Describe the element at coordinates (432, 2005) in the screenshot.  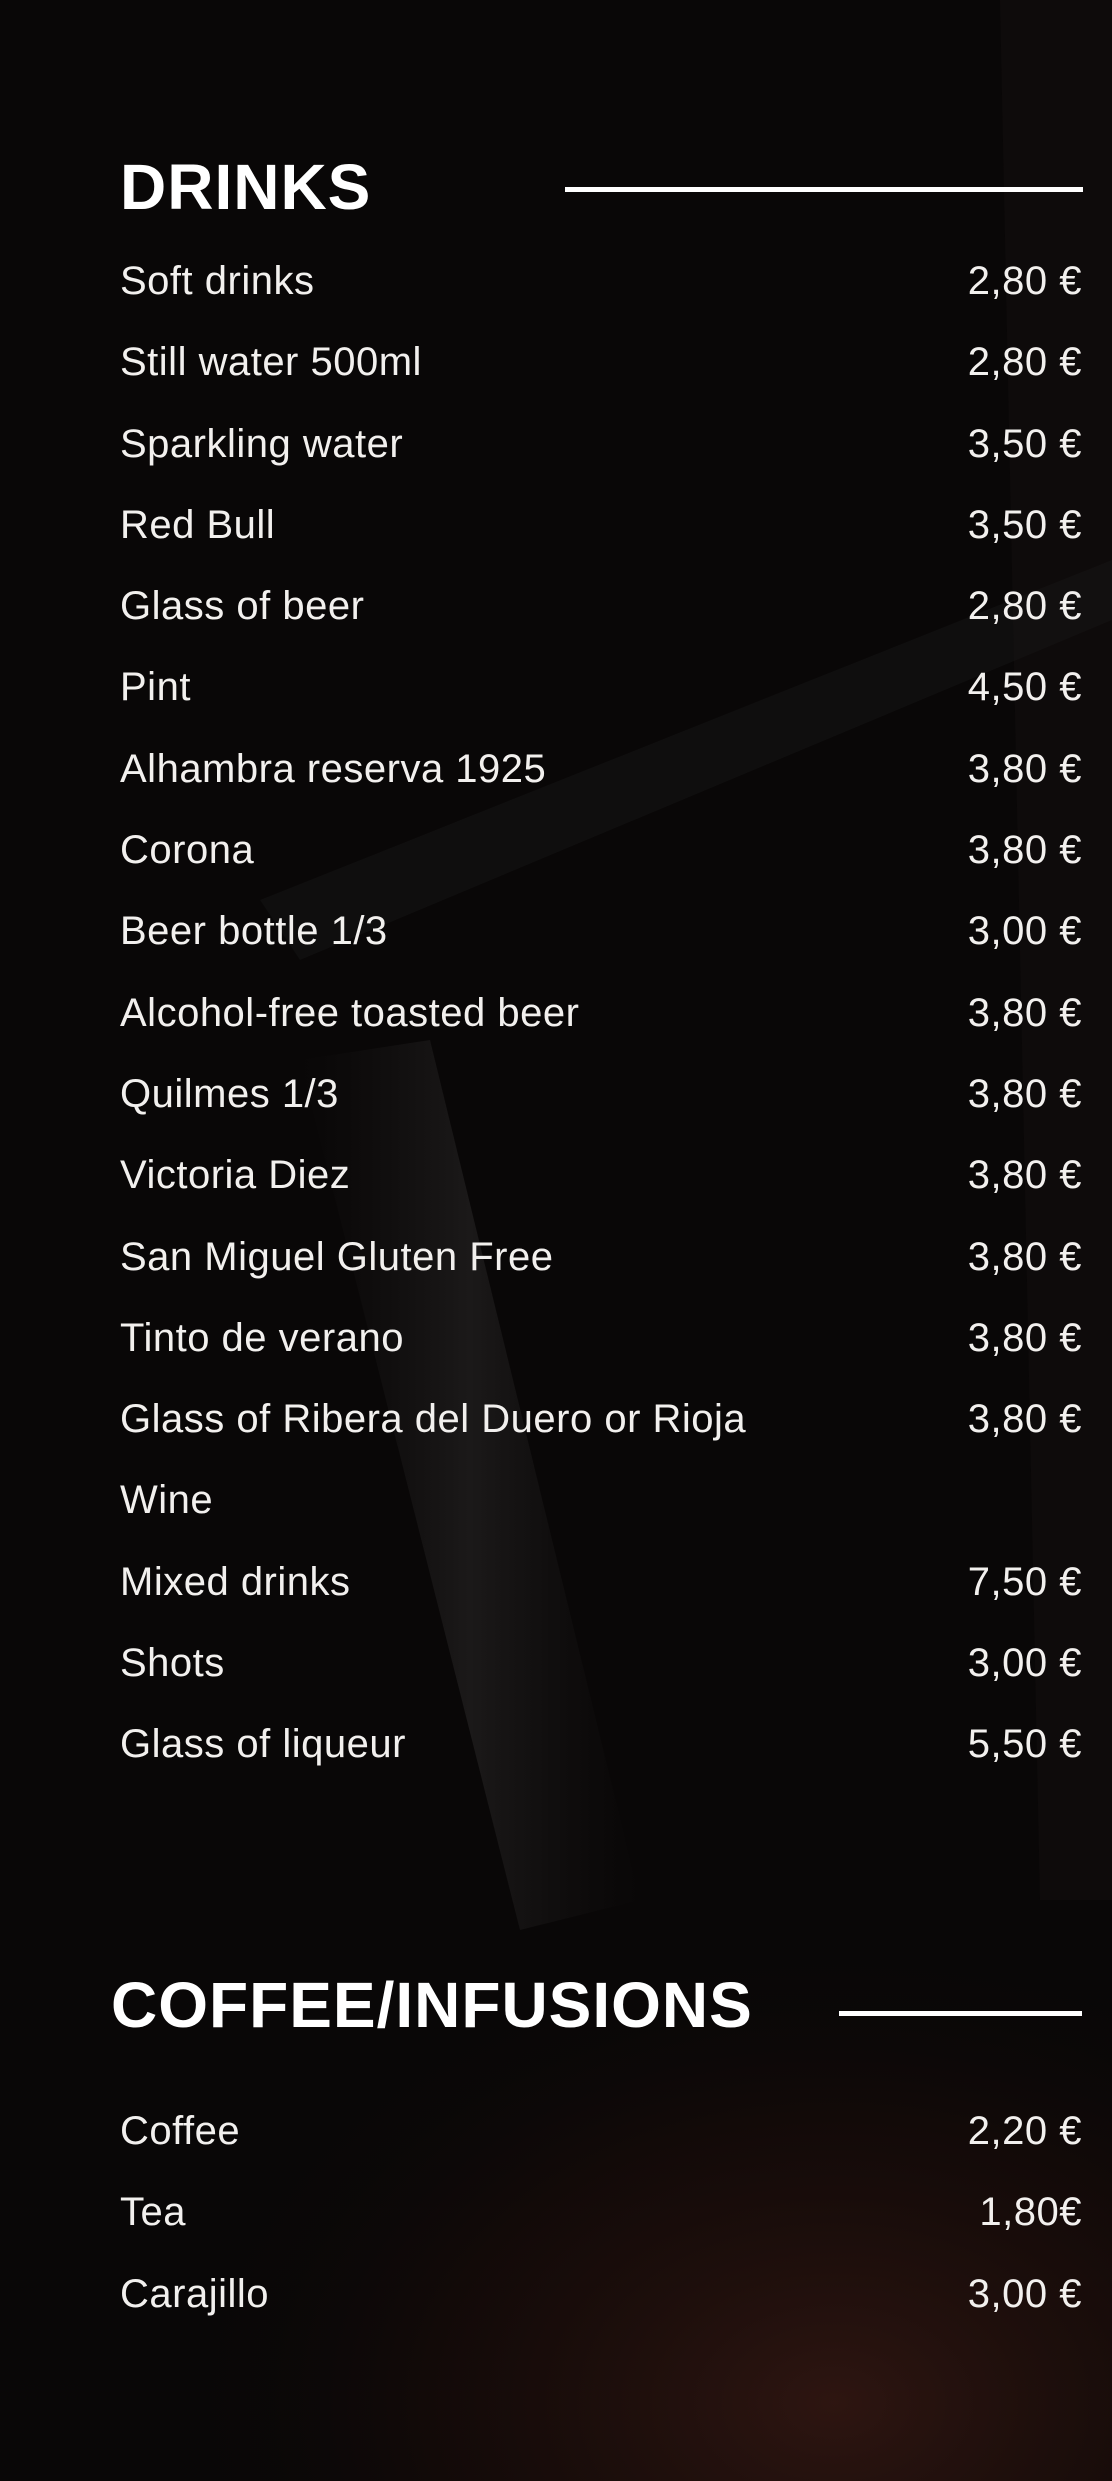
I see `coffee-title: COFFEE/INFUSIONS` at that location.